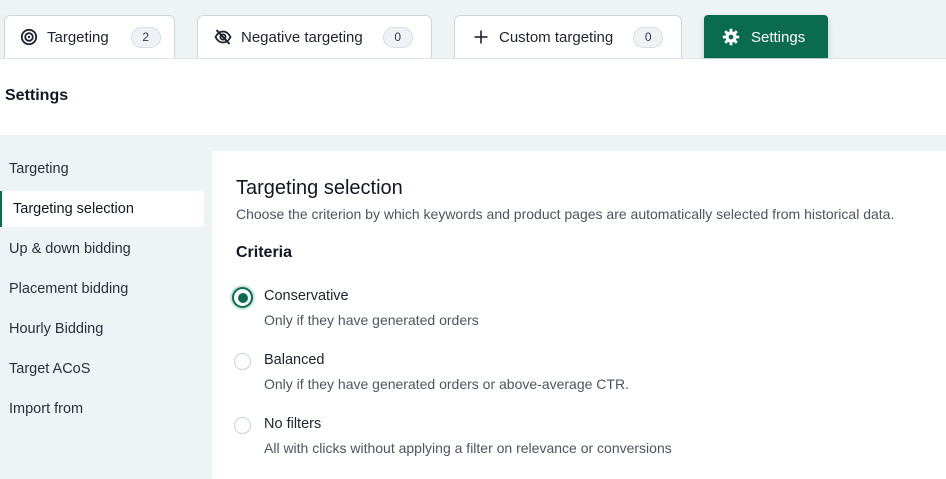 The height and width of the screenshot is (479, 946). What do you see at coordinates (37, 95) in the screenshot?
I see `page-title: Settings` at bounding box center [37, 95].